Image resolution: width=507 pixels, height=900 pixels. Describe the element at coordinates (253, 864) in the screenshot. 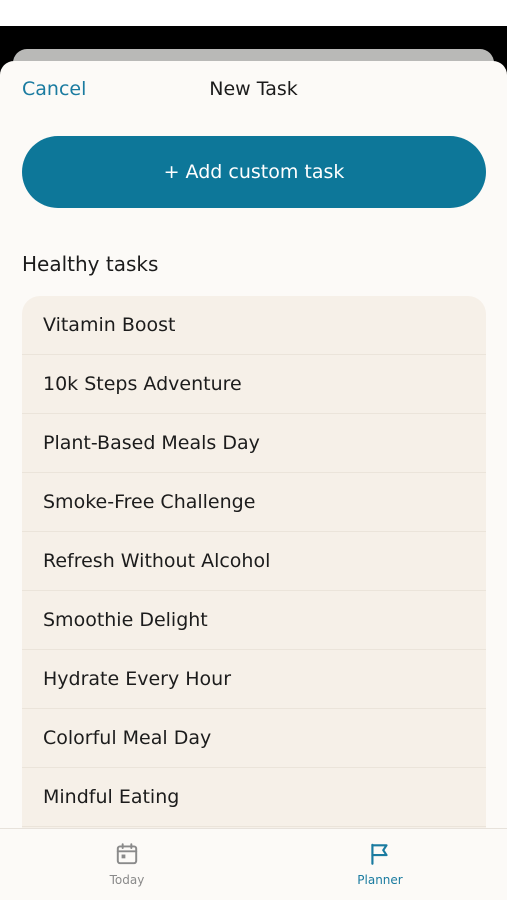

I see `tab-bar: Today Planner` at that location.